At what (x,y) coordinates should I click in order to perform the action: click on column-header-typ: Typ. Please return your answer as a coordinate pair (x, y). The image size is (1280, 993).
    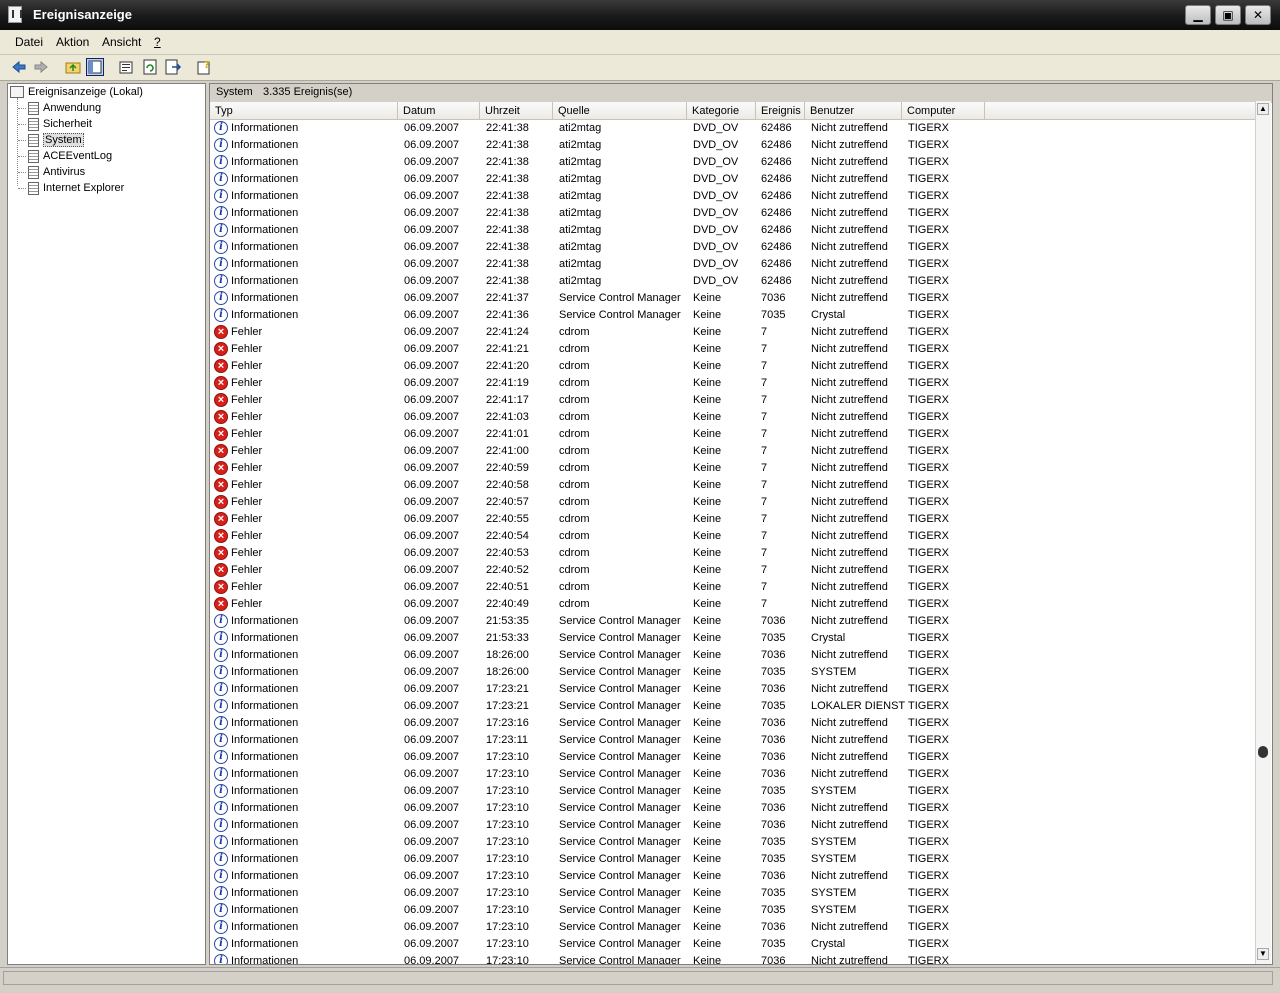
    Looking at the image, I should click on (304, 111).